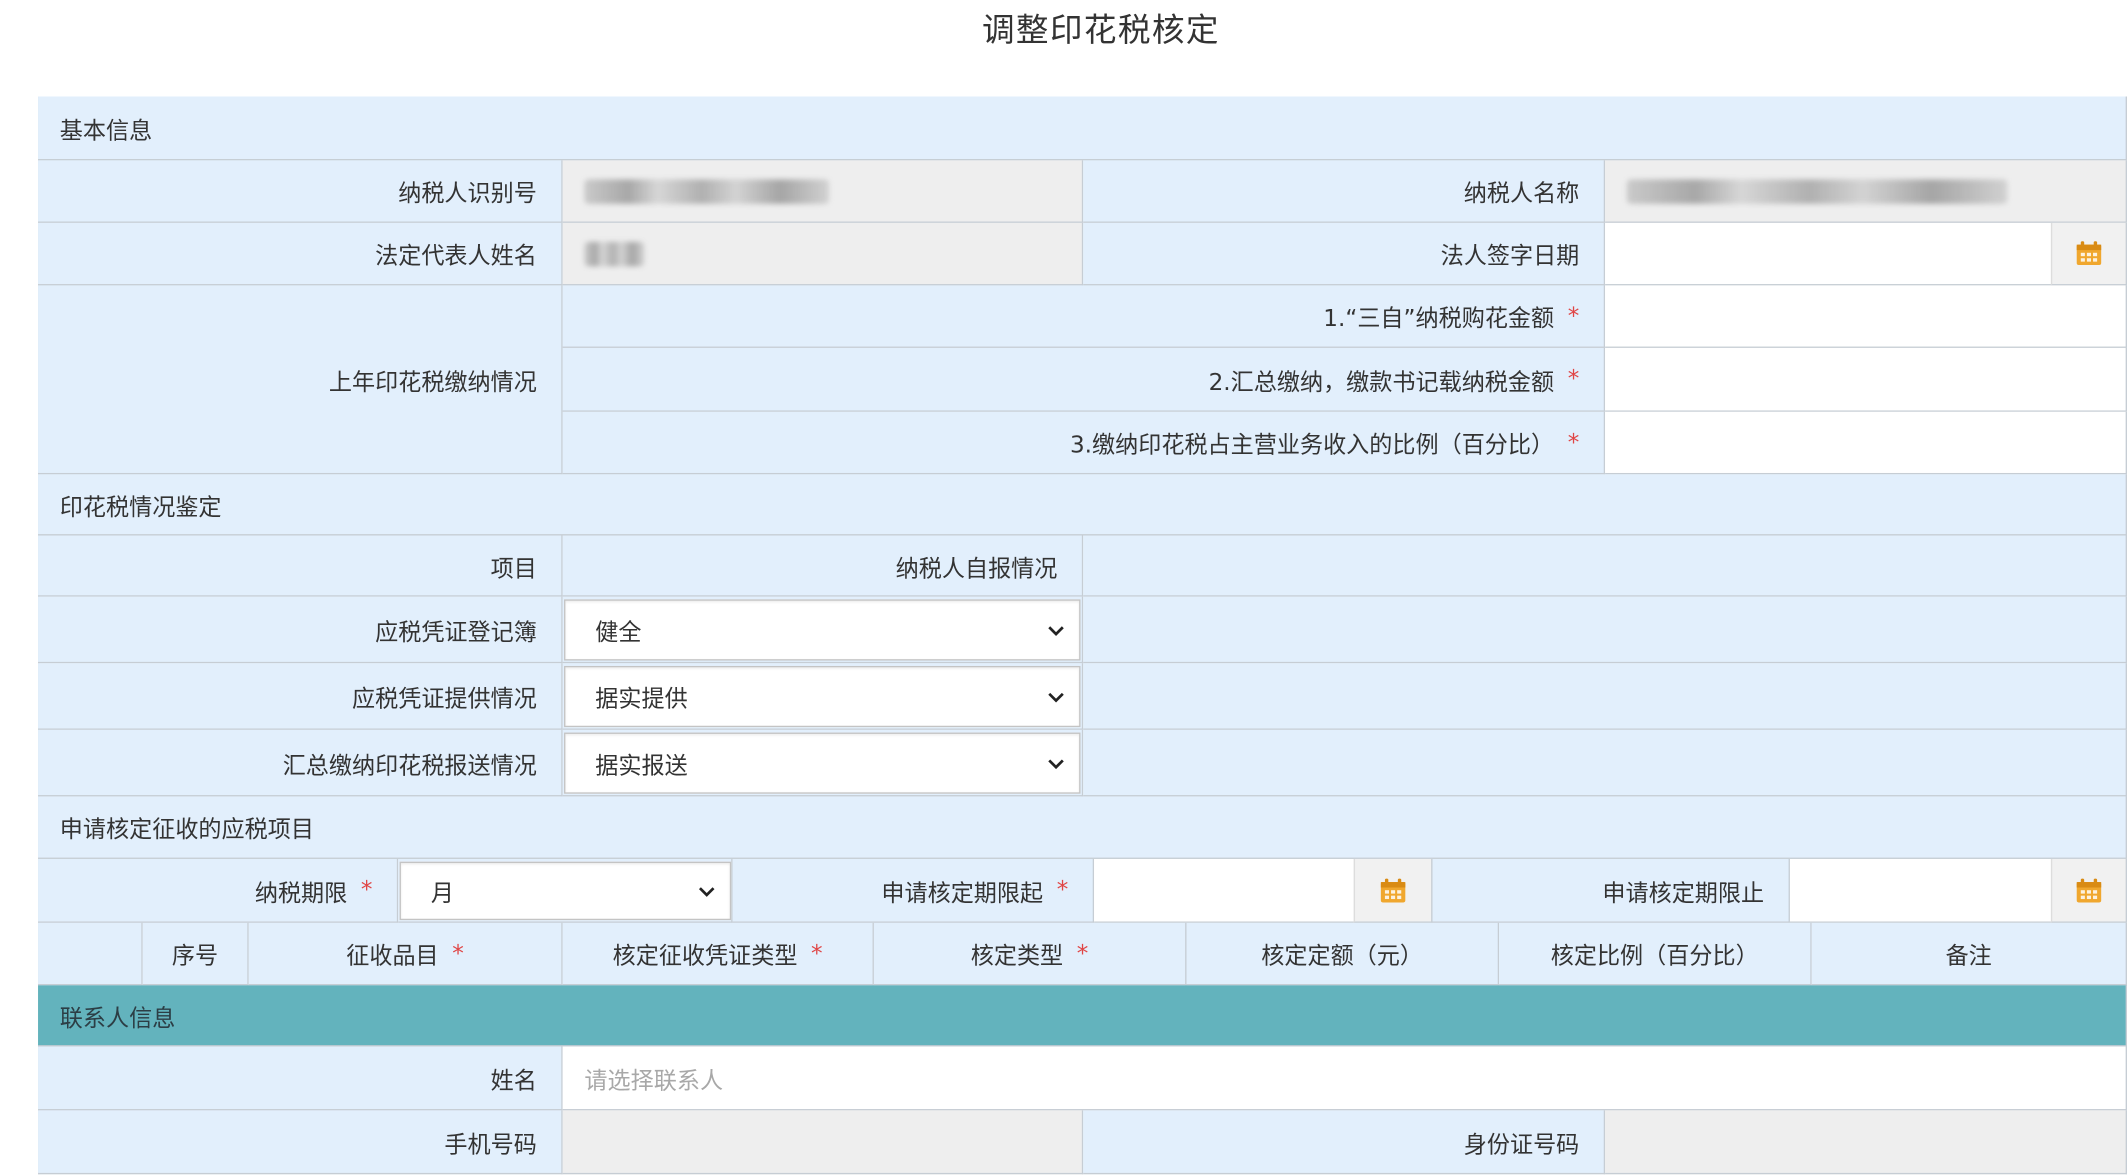 The height and width of the screenshot is (1176, 2127). I want to click on q2-input, so click(1866, 379).